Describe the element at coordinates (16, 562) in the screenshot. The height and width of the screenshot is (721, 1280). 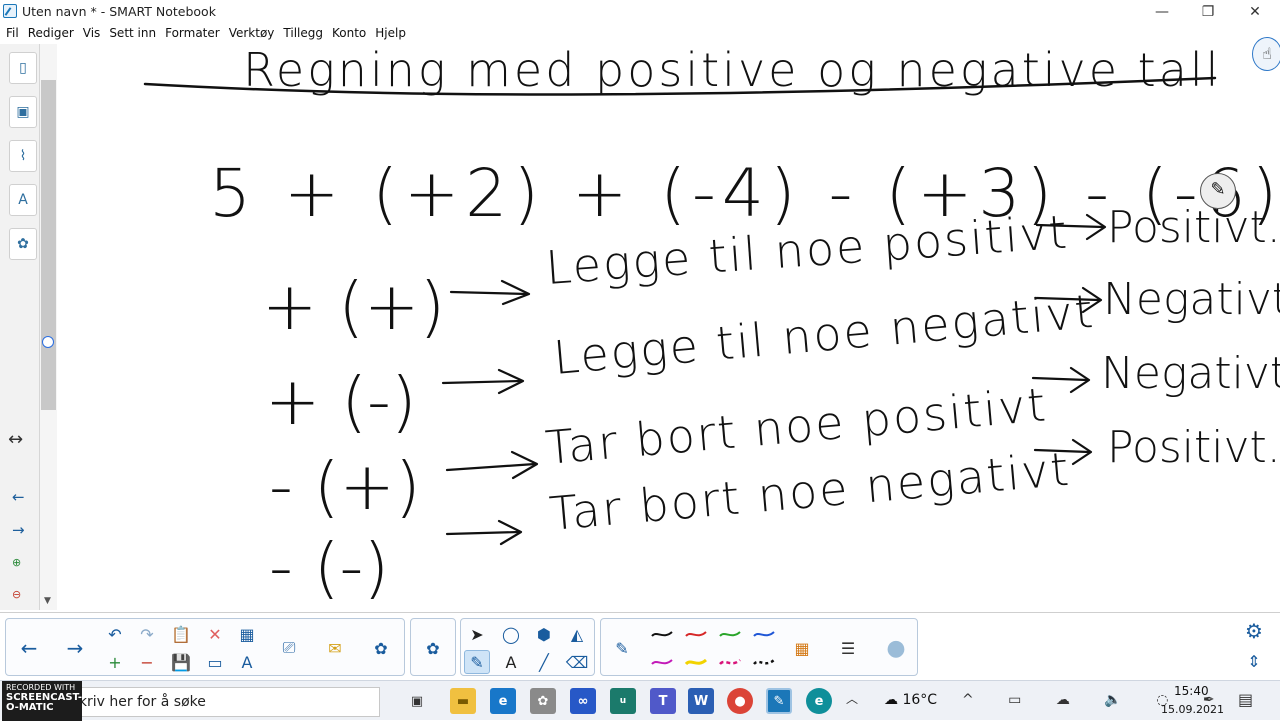
I see `sidebar-add-page-icon: ⊕` at that location.